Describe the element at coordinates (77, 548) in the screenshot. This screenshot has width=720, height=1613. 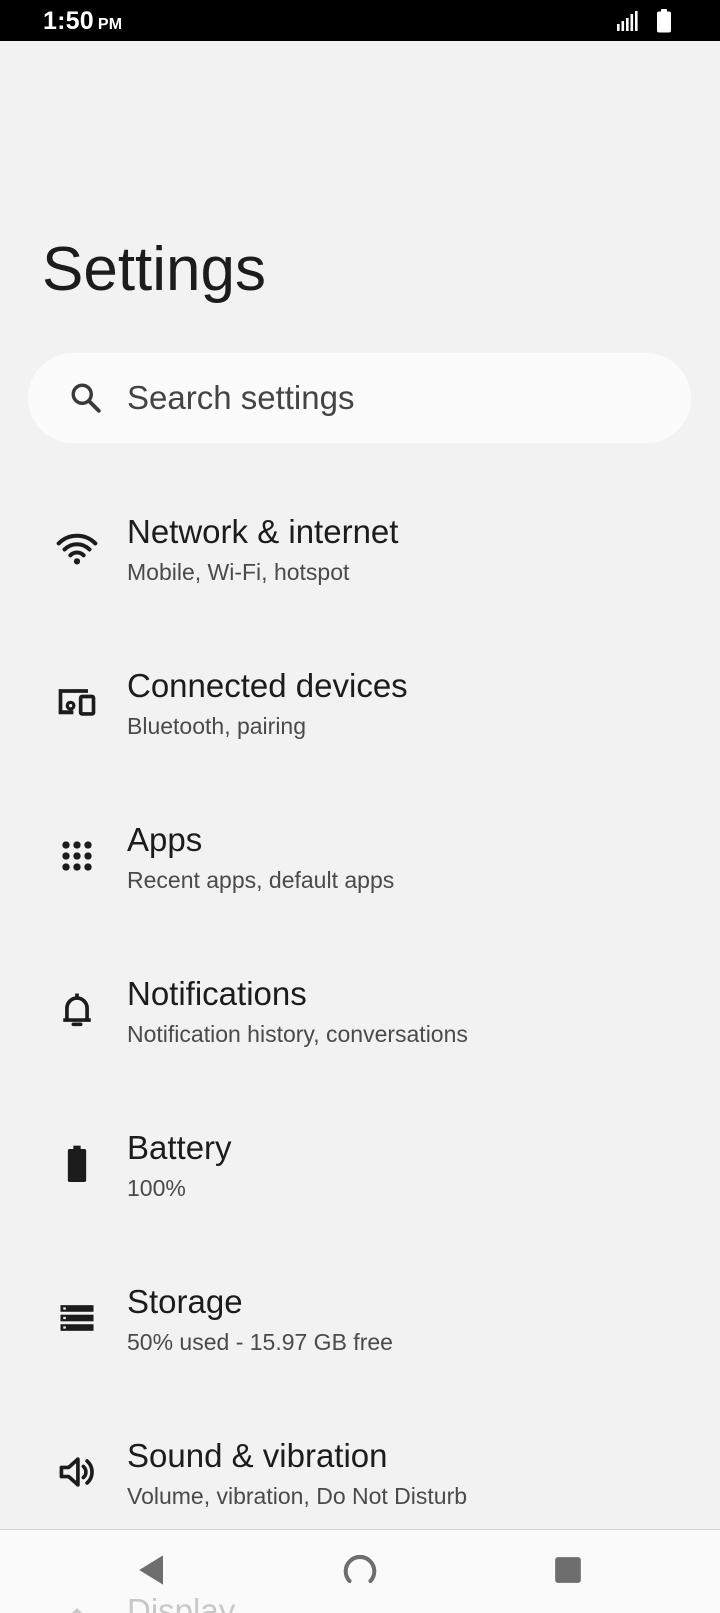
I see `wifi-icon` at that location.